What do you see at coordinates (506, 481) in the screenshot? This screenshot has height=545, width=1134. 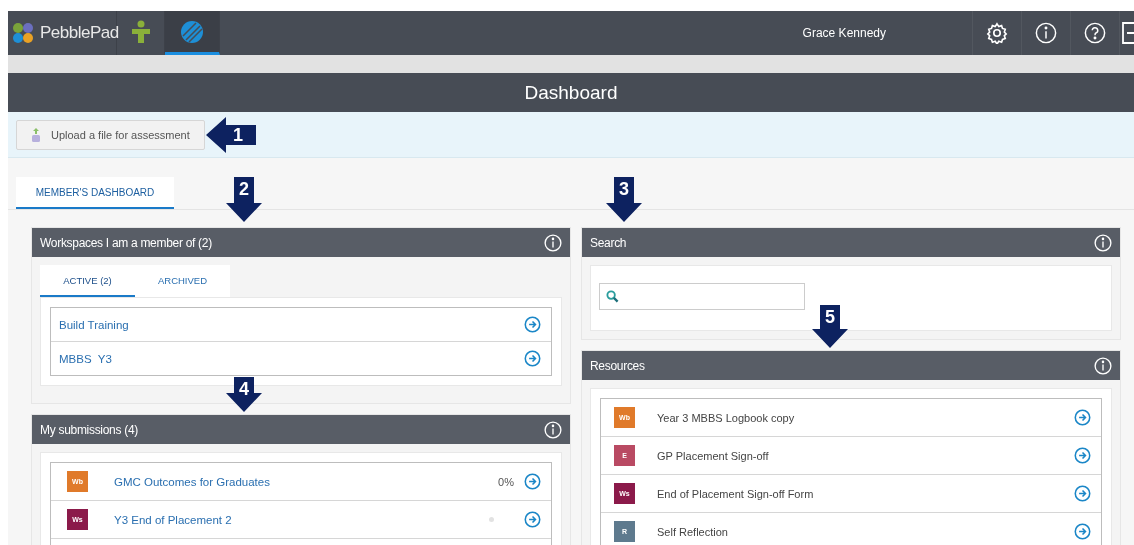 I see `progress-percent: 0%` at bounding box center [506, 481].